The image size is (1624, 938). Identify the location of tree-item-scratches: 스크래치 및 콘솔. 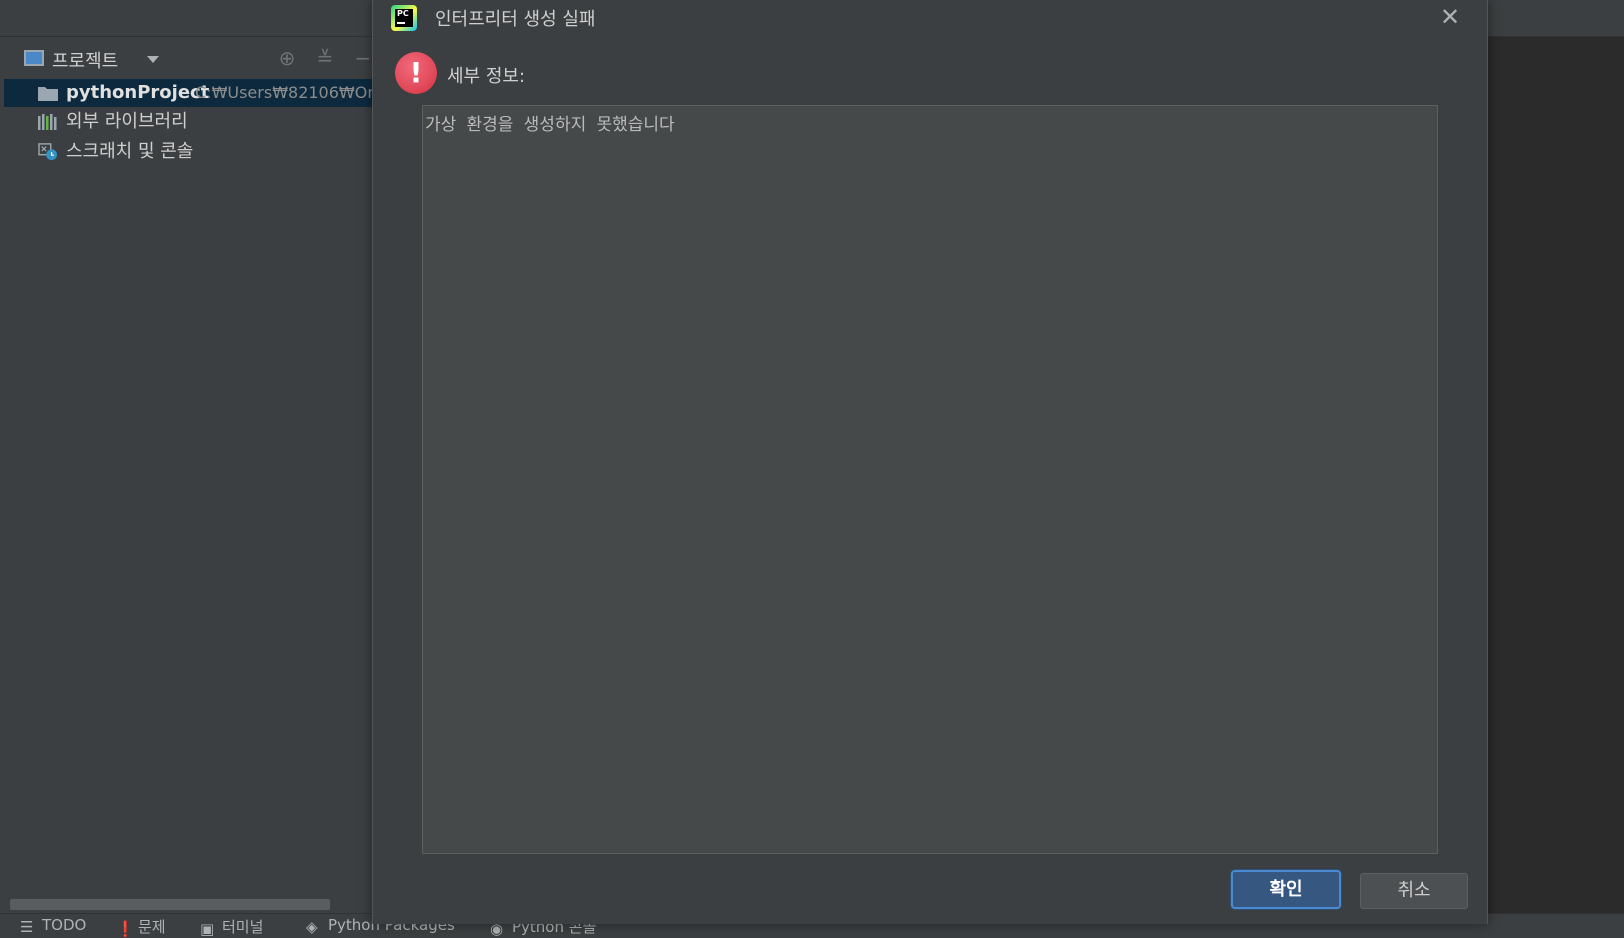
(188, 152).